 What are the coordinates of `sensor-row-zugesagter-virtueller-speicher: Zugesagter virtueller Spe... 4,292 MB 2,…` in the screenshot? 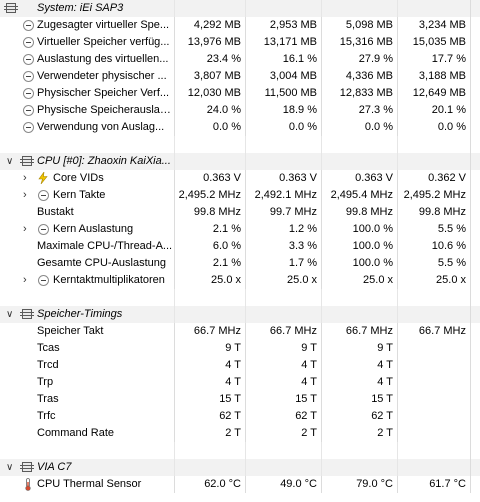 It's located at (240, 25).